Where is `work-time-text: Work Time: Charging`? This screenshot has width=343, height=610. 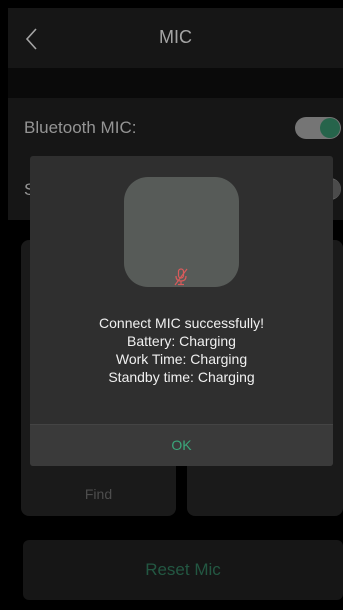
work-time-text: Work Time: Charging is located at coordinates (181, 359).